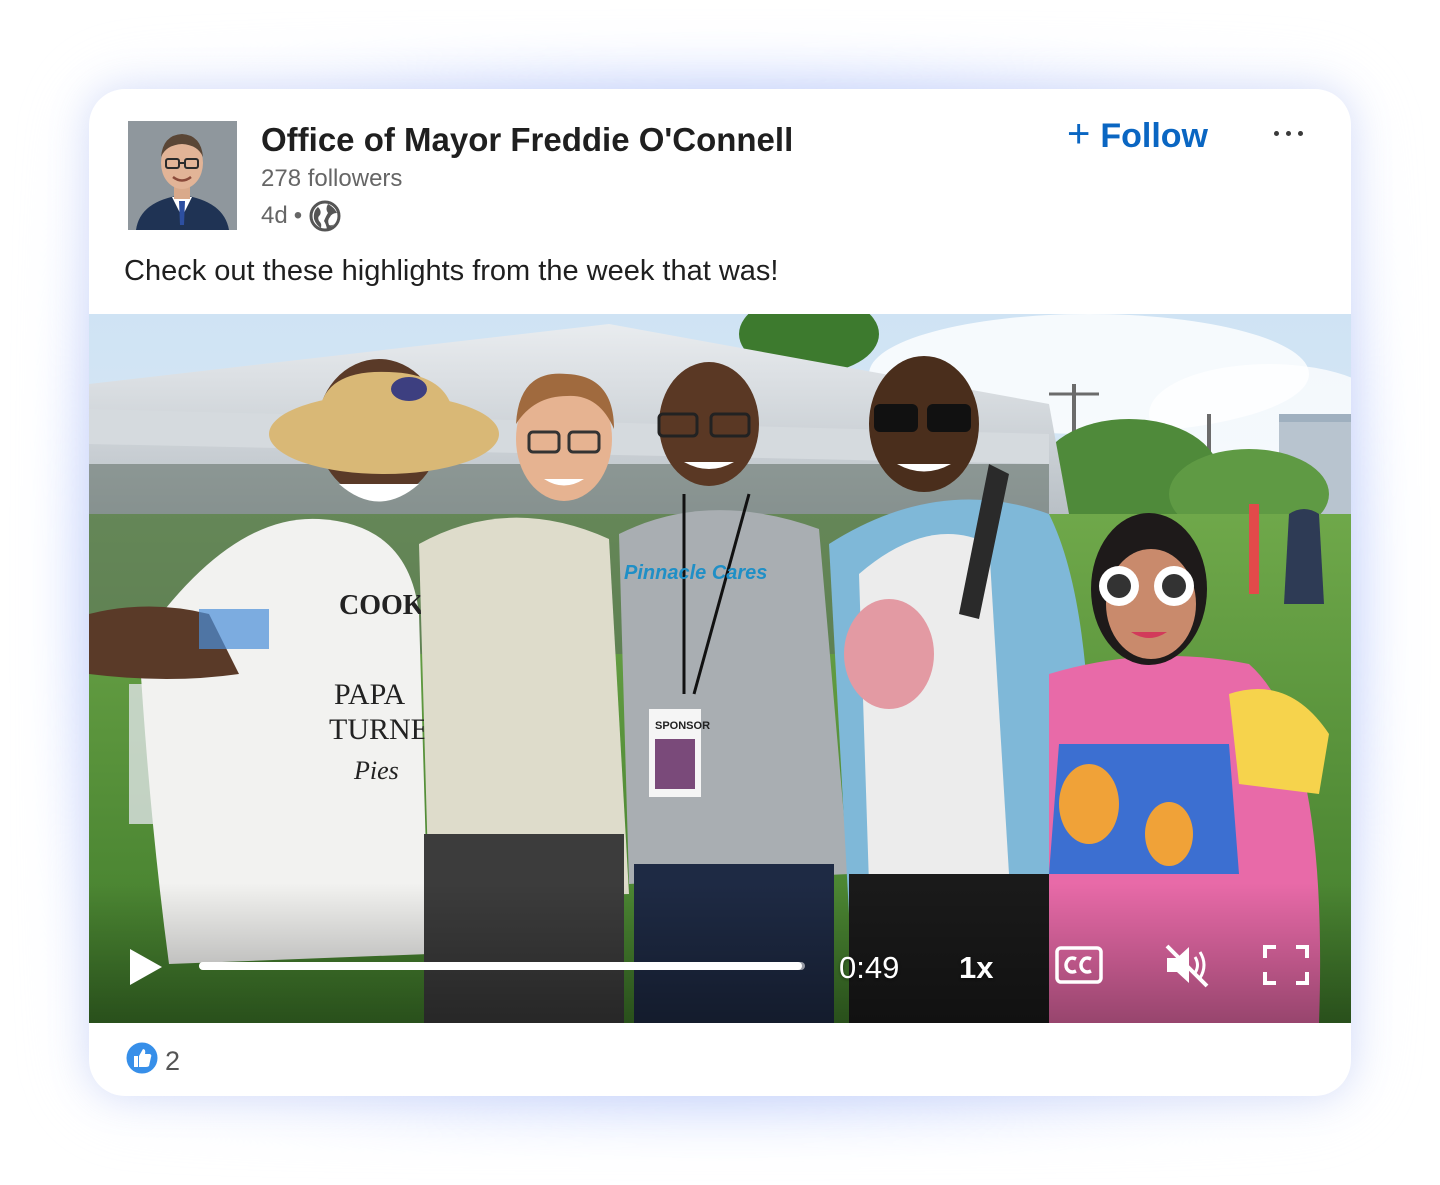  Describe the element at coordinates (325, 216) in the screenshot. I see `globe-icon` at that location.